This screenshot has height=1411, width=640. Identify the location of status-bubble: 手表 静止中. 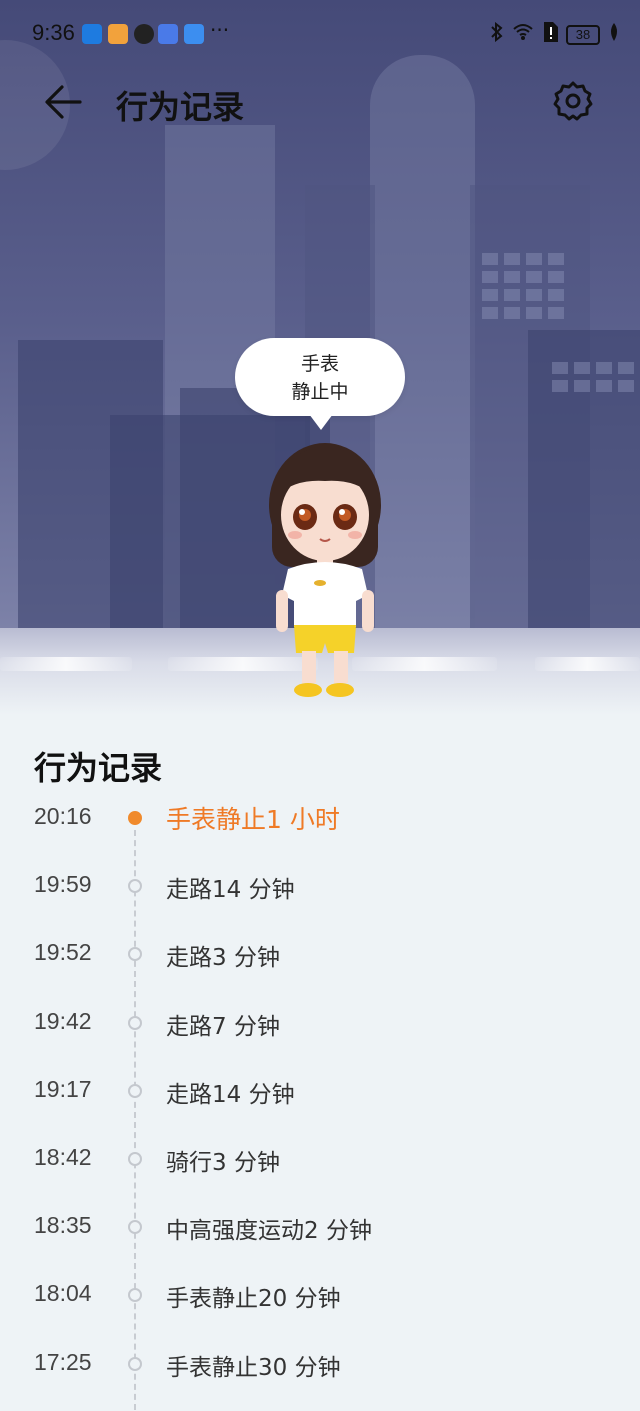
(320, 384).